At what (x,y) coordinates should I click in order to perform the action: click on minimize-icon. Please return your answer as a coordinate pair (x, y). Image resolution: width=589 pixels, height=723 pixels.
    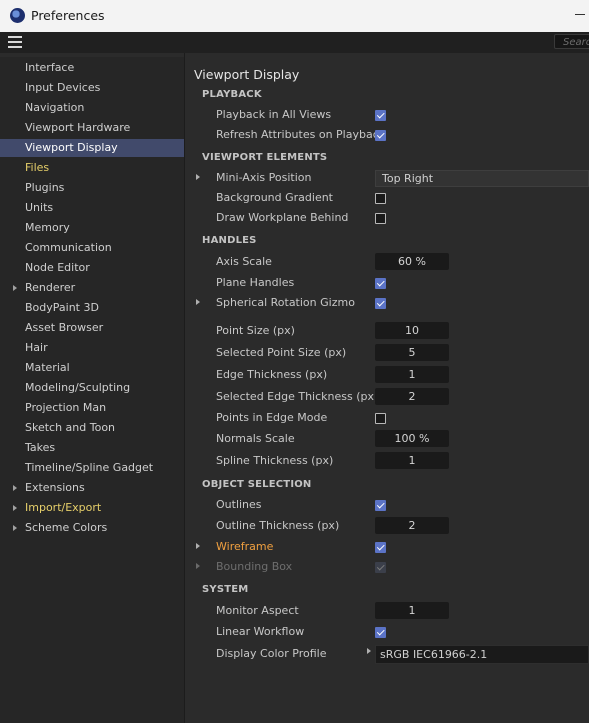
    Looking at the image, I should click on (580, 14).